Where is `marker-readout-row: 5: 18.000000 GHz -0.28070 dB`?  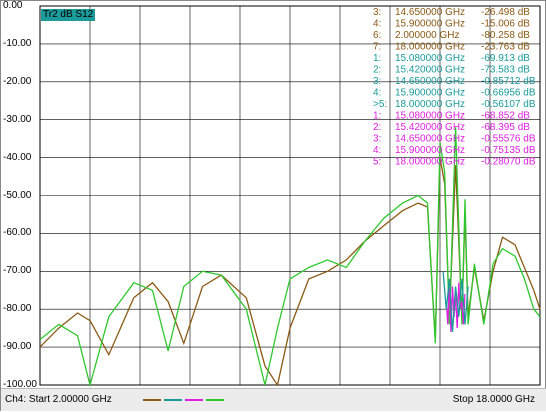
marker-readout-row: 5: 18.000000 GHz -0.28070 dB is located at coordinates (454, 162).